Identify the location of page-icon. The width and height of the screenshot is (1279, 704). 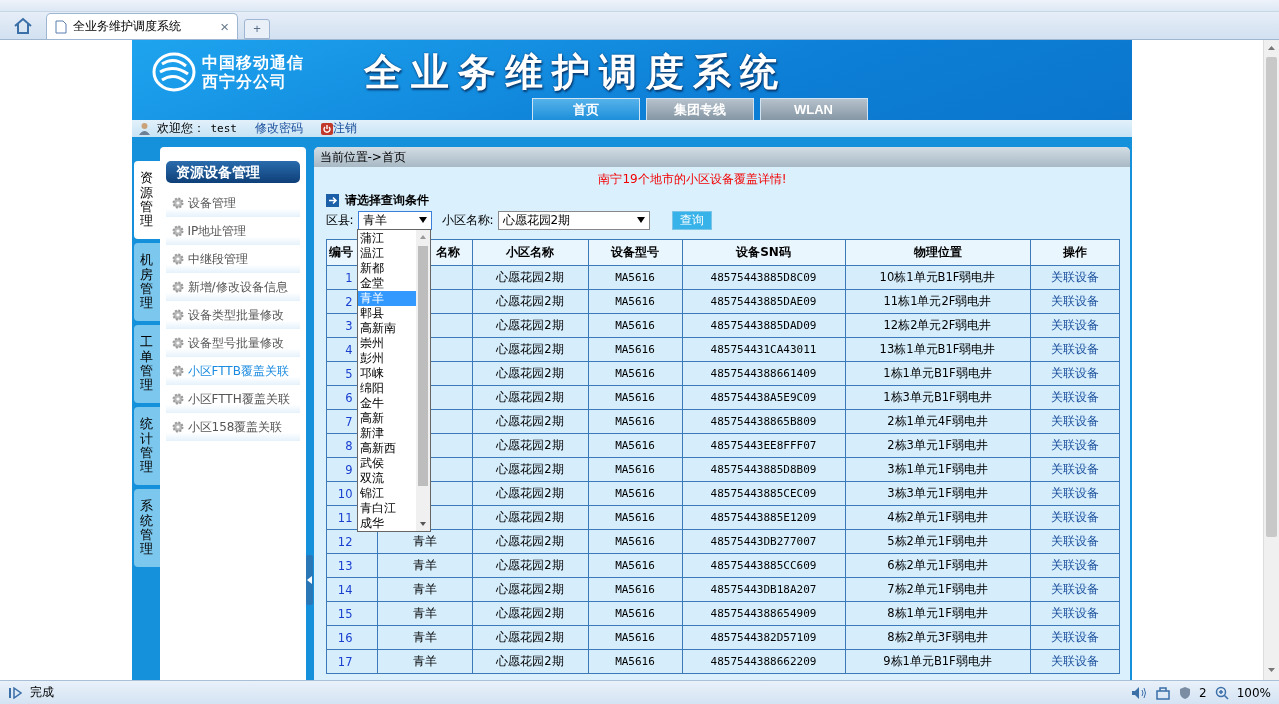
(61, 26).